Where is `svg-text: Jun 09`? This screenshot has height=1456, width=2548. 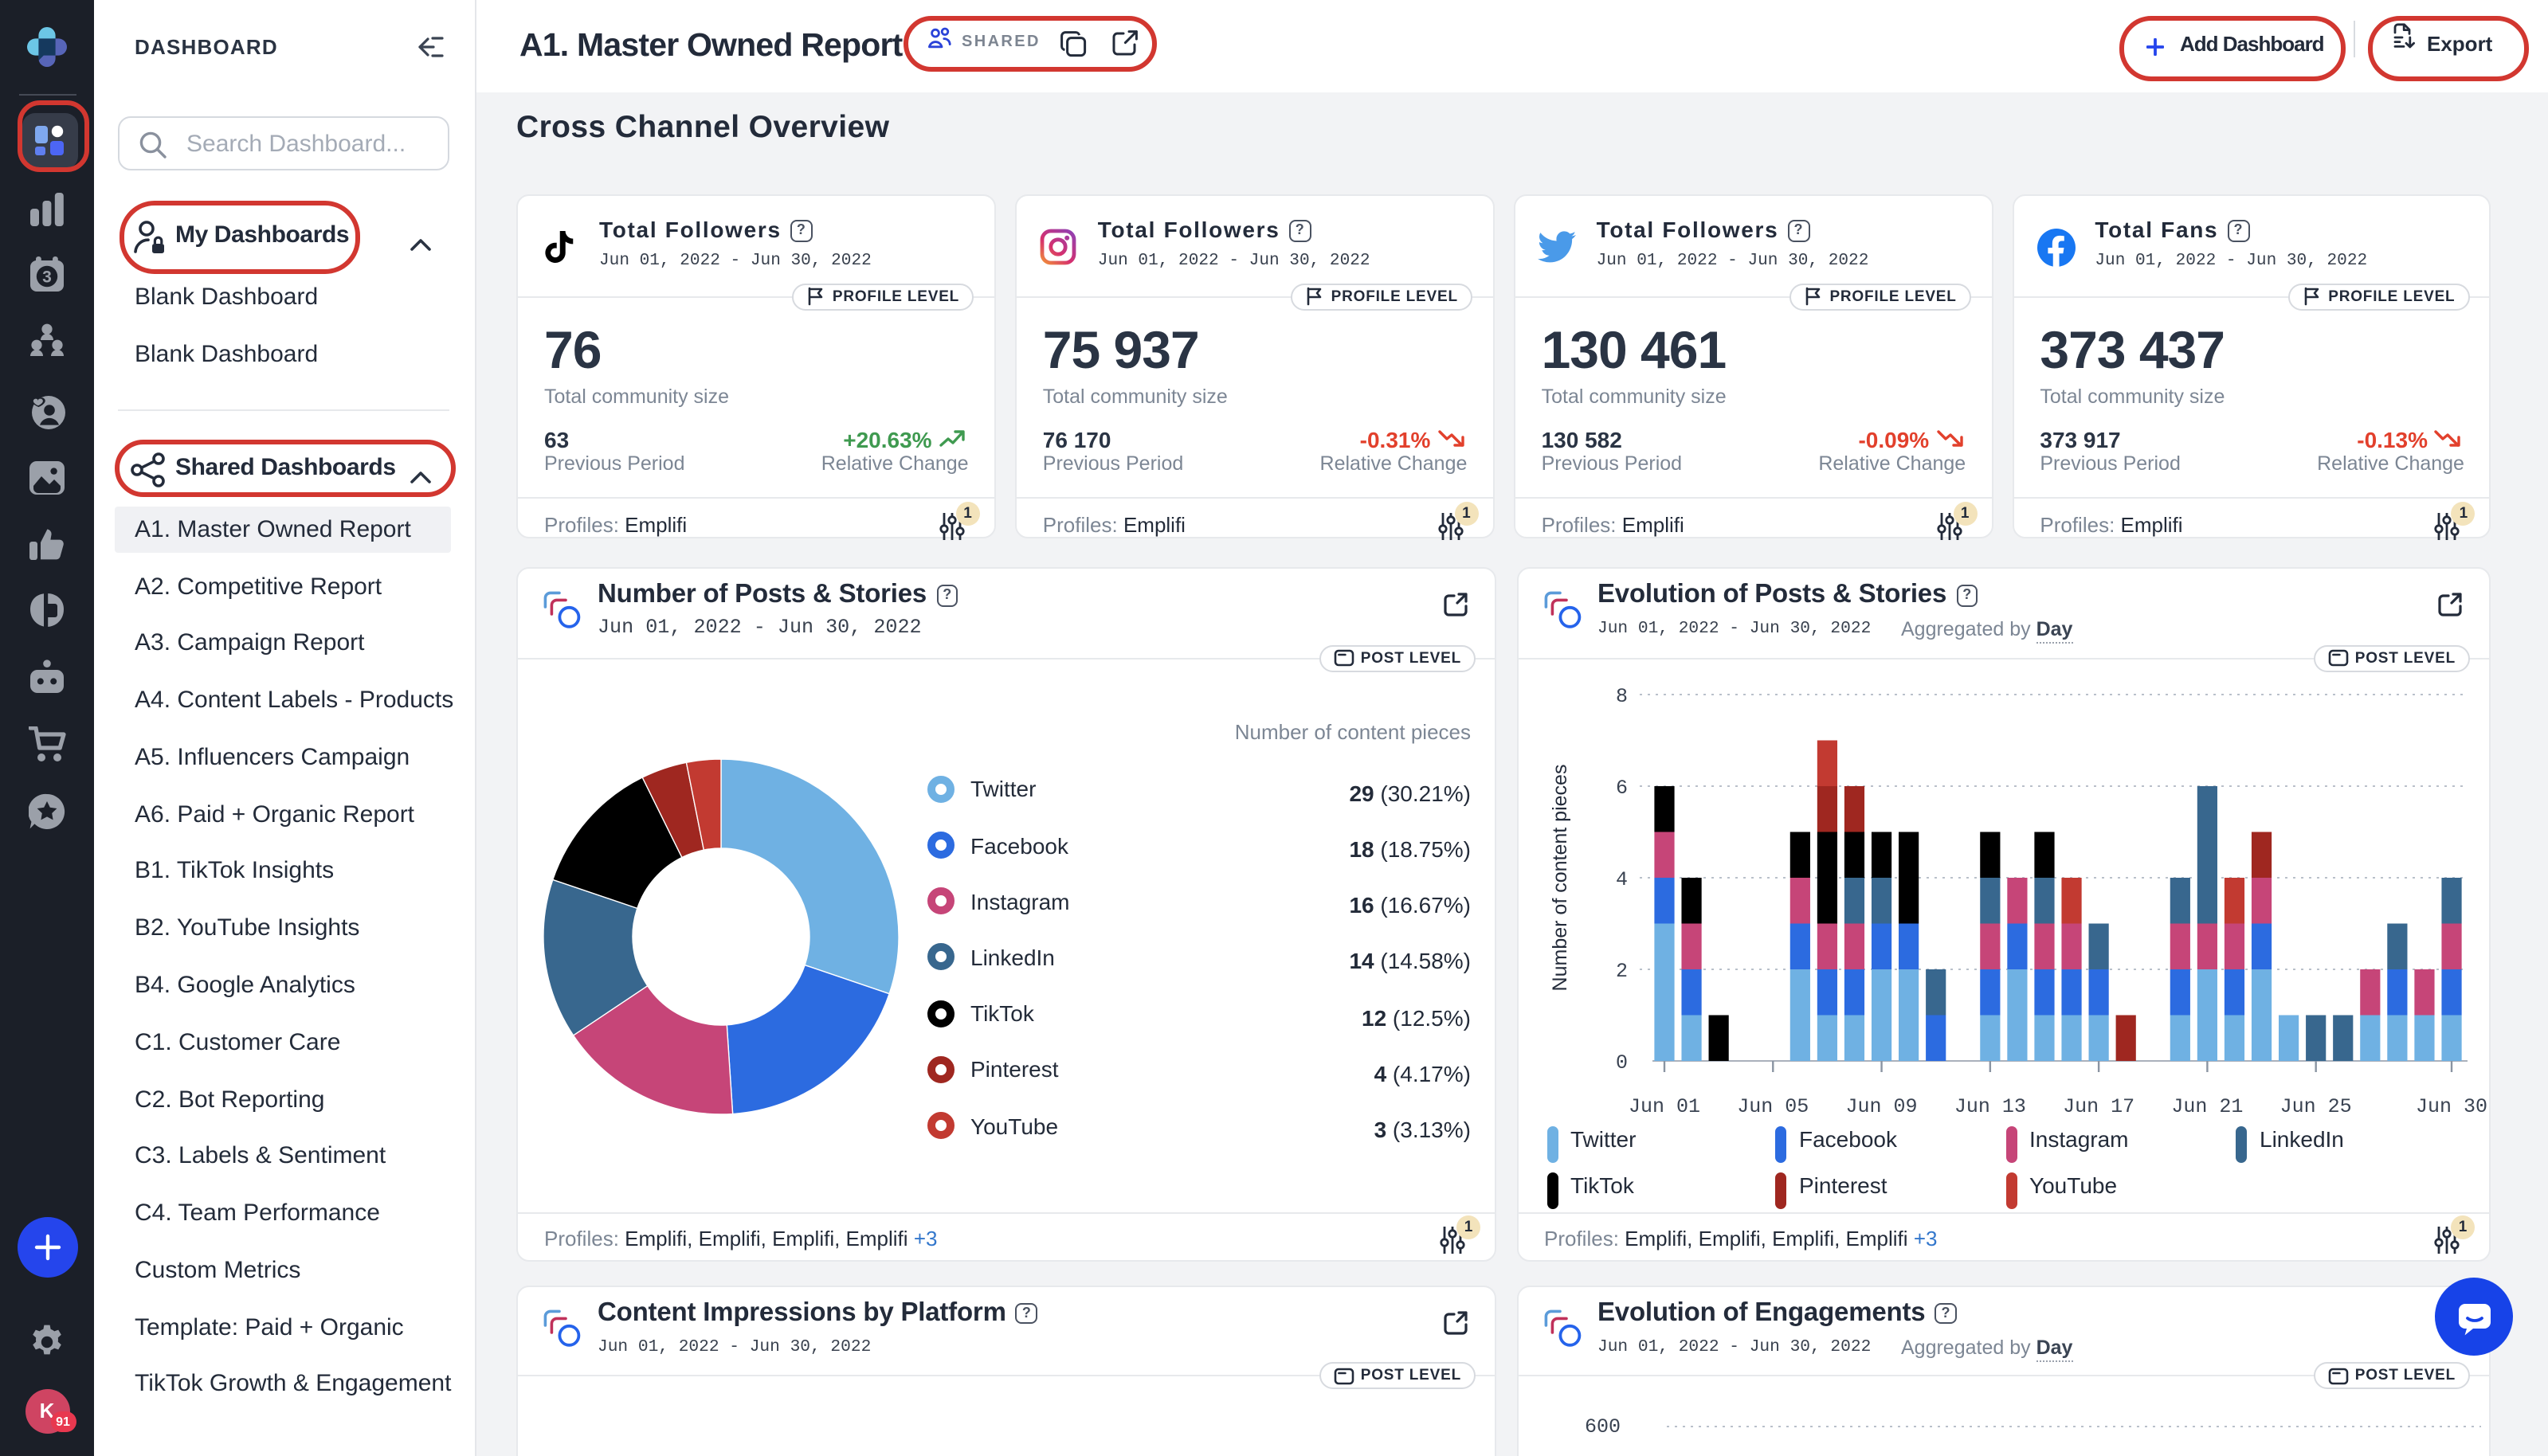 svg-text: Jun 09 is located at coordinates (1881, 1106).